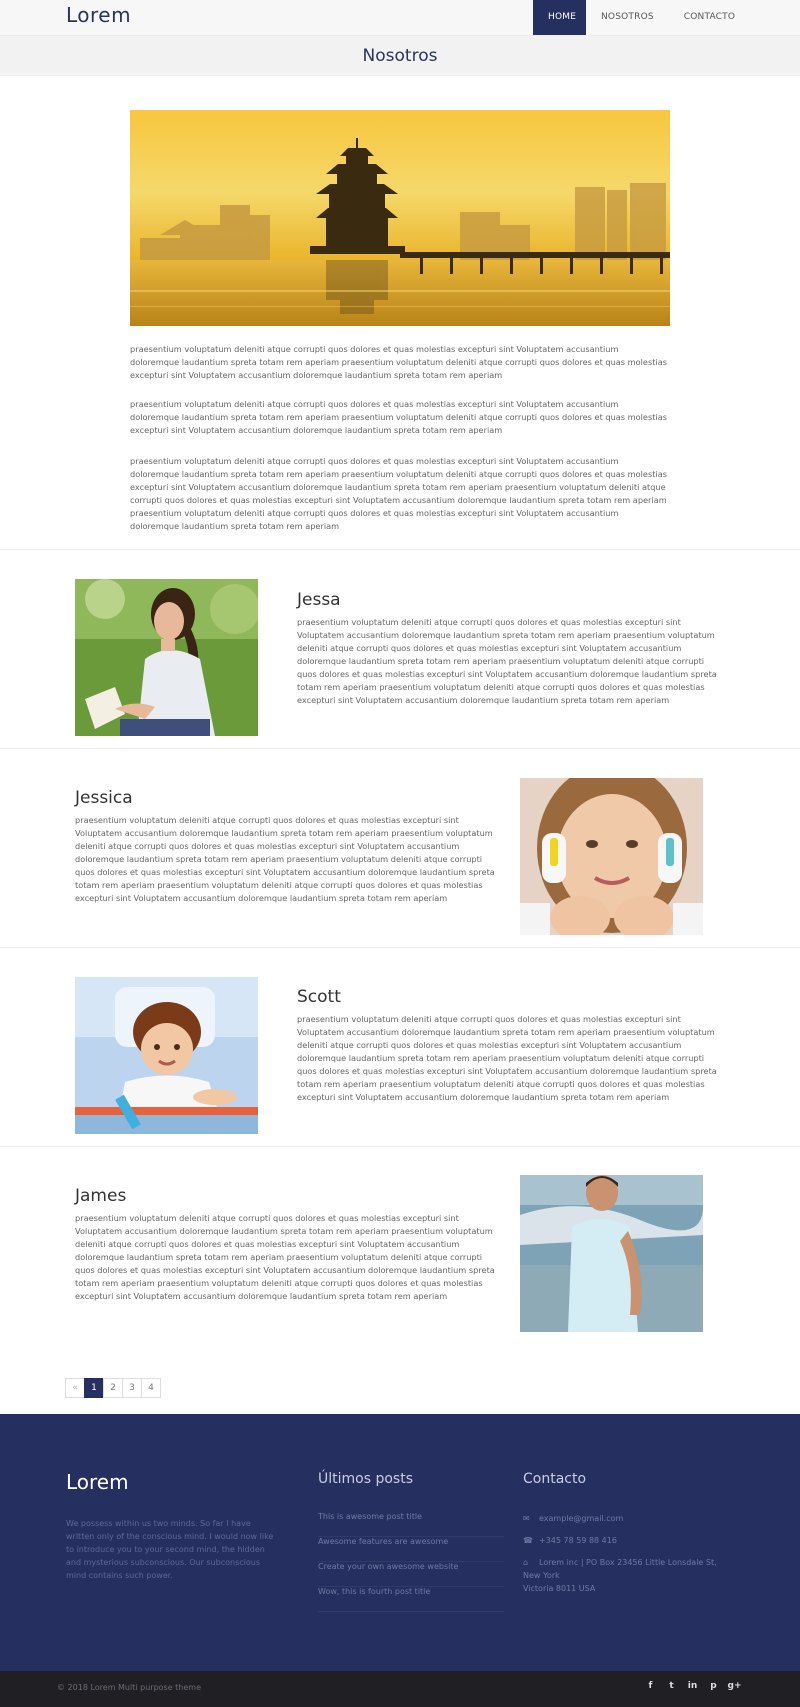 The height and width of the screenshot is (1707, 800). I want to click on footer-logo: Lorem, so click(97, 1482).